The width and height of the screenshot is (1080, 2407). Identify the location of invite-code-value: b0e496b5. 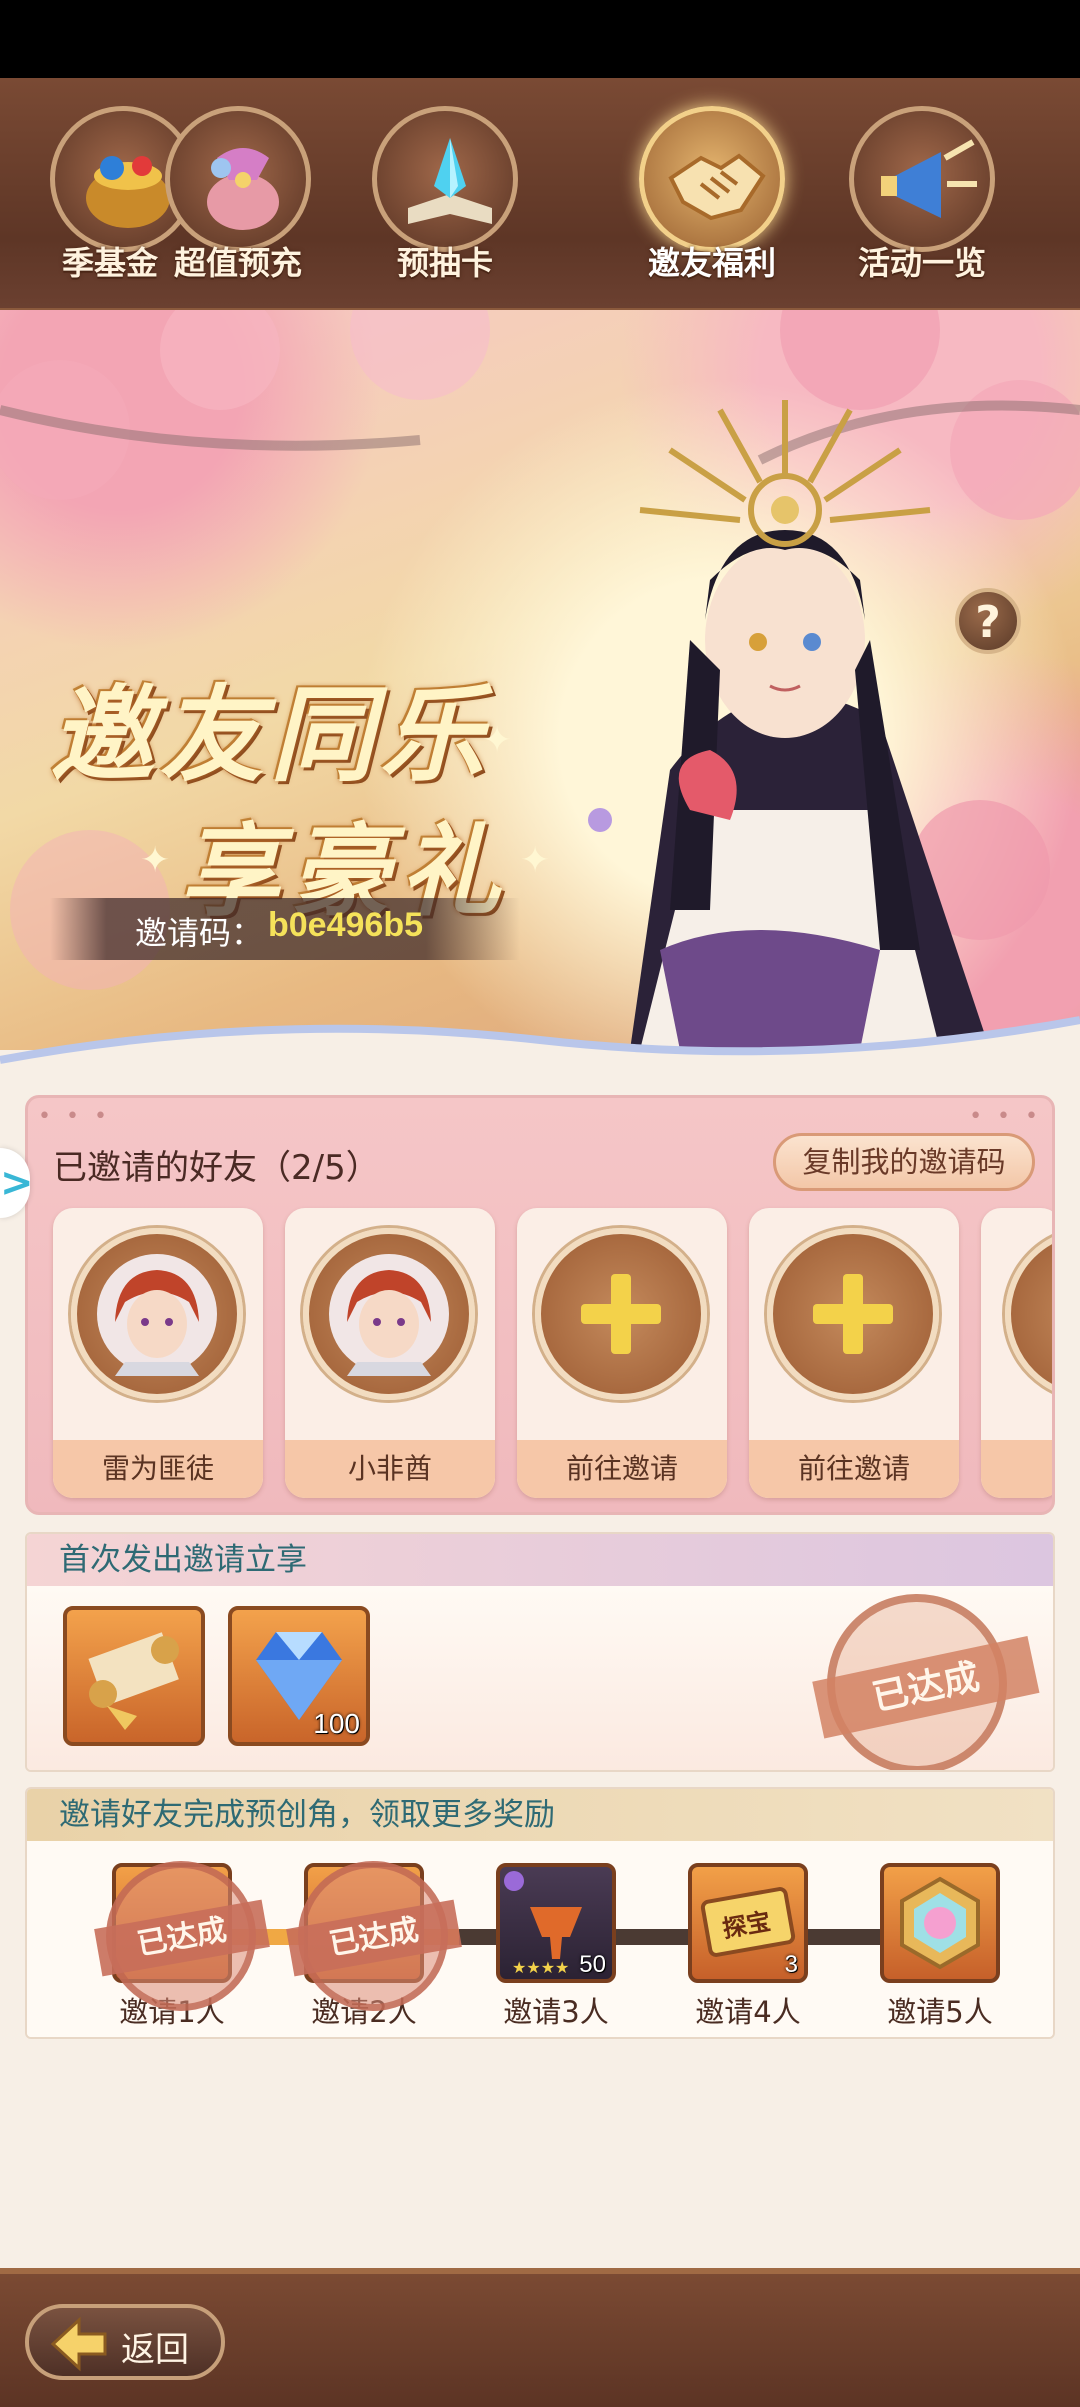
(345, 925).